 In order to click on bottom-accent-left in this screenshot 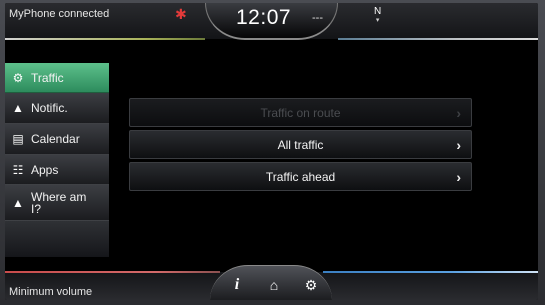, I will do `click(112, 272)`.